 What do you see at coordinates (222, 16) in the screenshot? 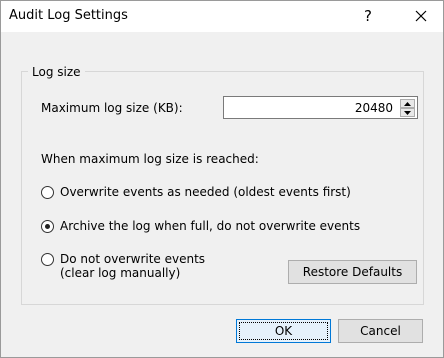
I see `title-bar: Audit Log Settings ?` at bounding box center [222, 16].